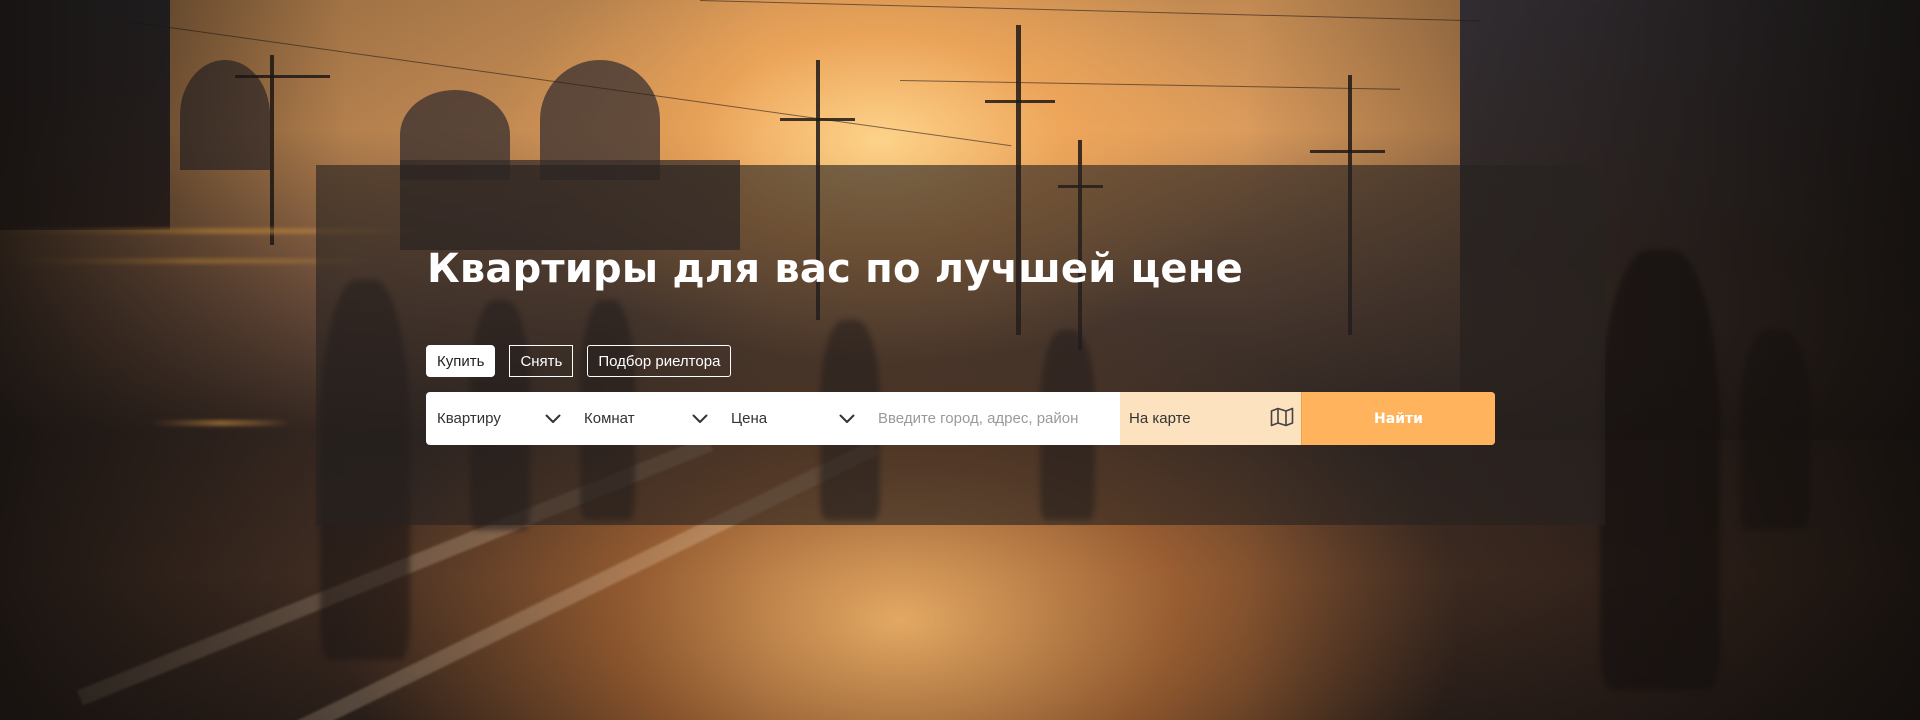 Image resolution: width=1920 pixels, height=720 pixels. What do you see at coordinates (541, 361) in the screenshot?
I see `tab-rent: Снять` at bounding box center [541, 361].